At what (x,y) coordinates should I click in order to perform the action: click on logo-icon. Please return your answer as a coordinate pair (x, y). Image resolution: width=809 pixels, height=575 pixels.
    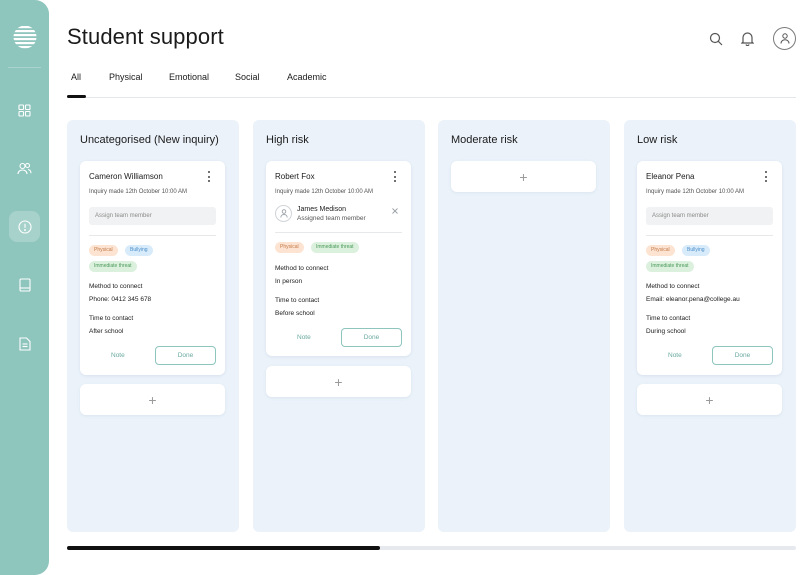
    Looking at the image, I should click on (25, 37).